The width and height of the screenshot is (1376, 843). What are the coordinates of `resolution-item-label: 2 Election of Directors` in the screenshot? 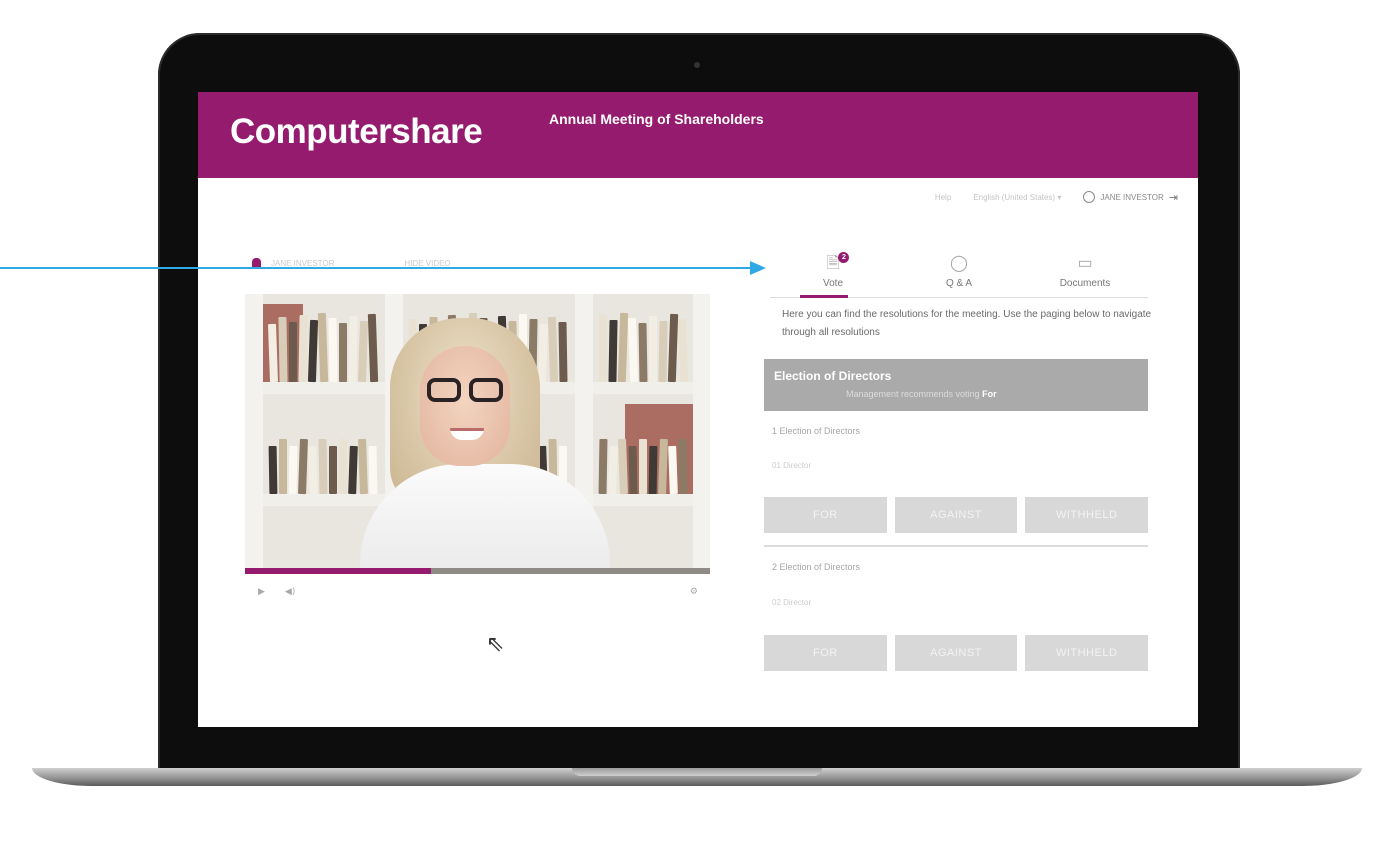 It's located at (816, 567).